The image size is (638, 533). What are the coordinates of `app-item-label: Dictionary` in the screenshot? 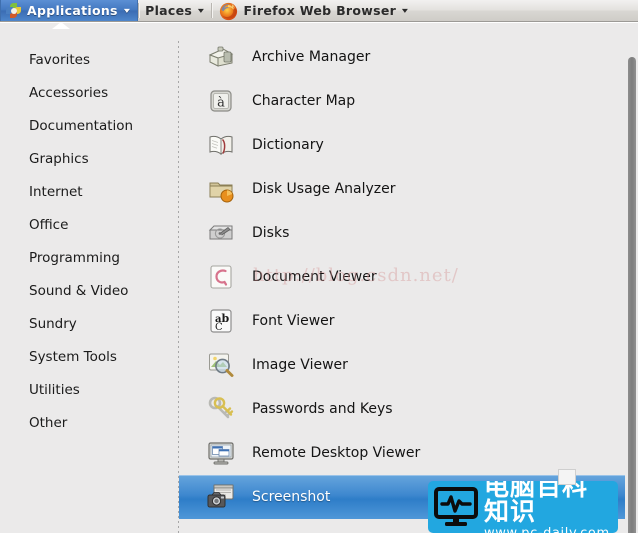 It's located at (288, 145).